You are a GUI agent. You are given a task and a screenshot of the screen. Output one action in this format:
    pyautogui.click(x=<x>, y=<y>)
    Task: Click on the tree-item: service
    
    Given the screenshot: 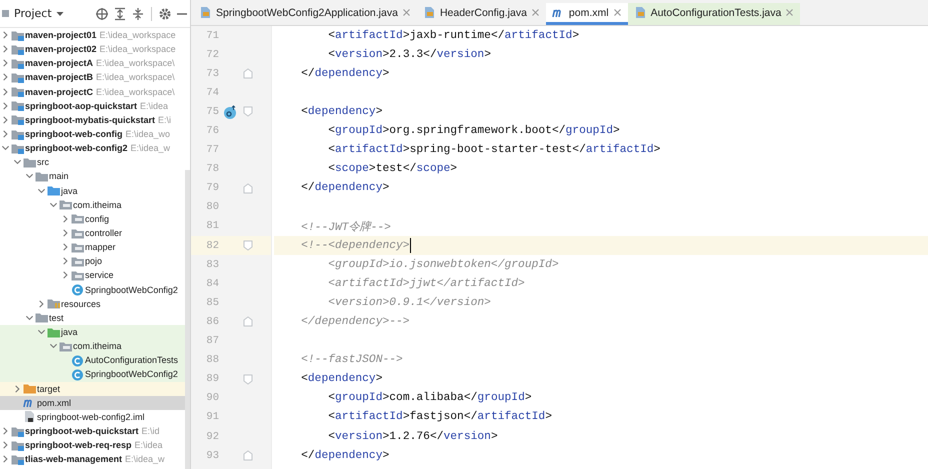 What is the action you would take?
    pyautogui.click(x=92, y=275)
    